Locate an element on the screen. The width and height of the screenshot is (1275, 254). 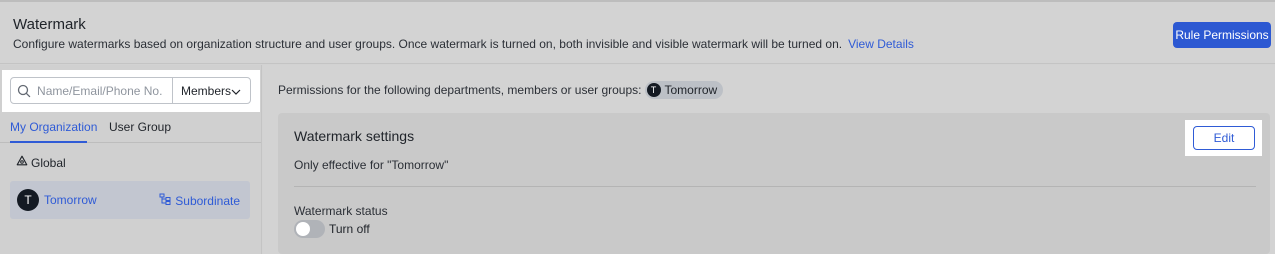
sidebar-tabs: My Organization User Group is located at coordinates (130, 128).